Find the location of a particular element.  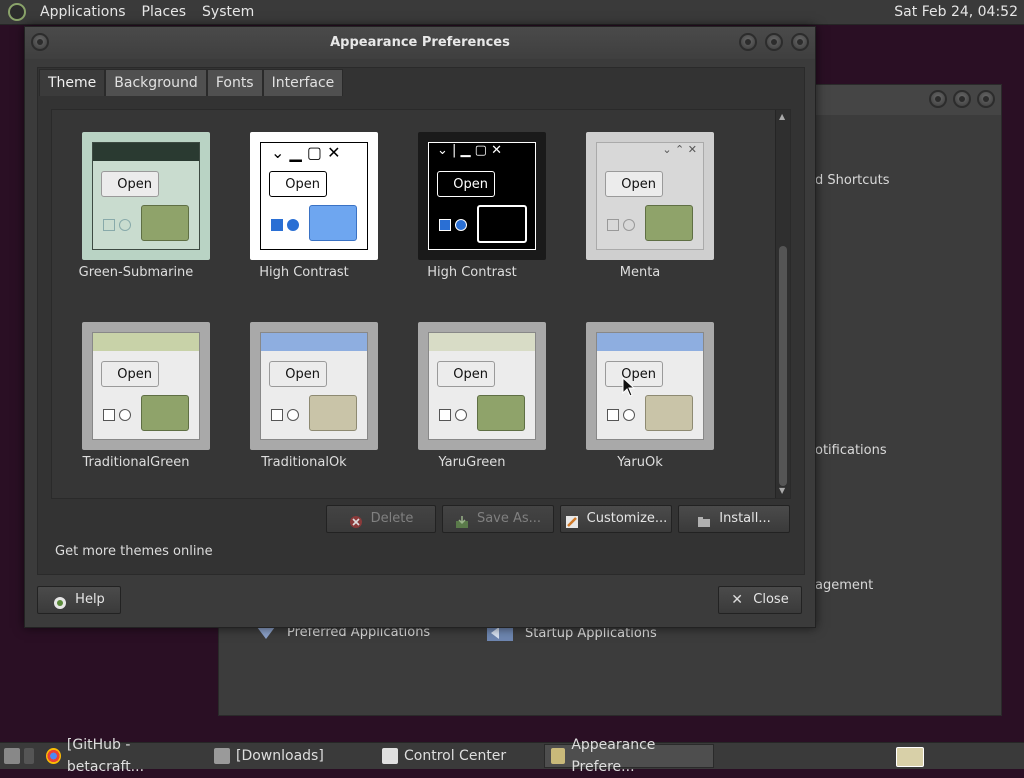

dialog-window-buttons is located at coordinates (774, 42).